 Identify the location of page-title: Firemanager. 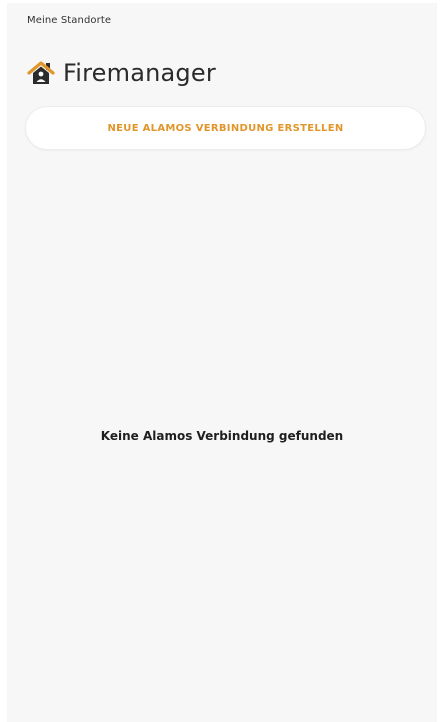
(139, 73).